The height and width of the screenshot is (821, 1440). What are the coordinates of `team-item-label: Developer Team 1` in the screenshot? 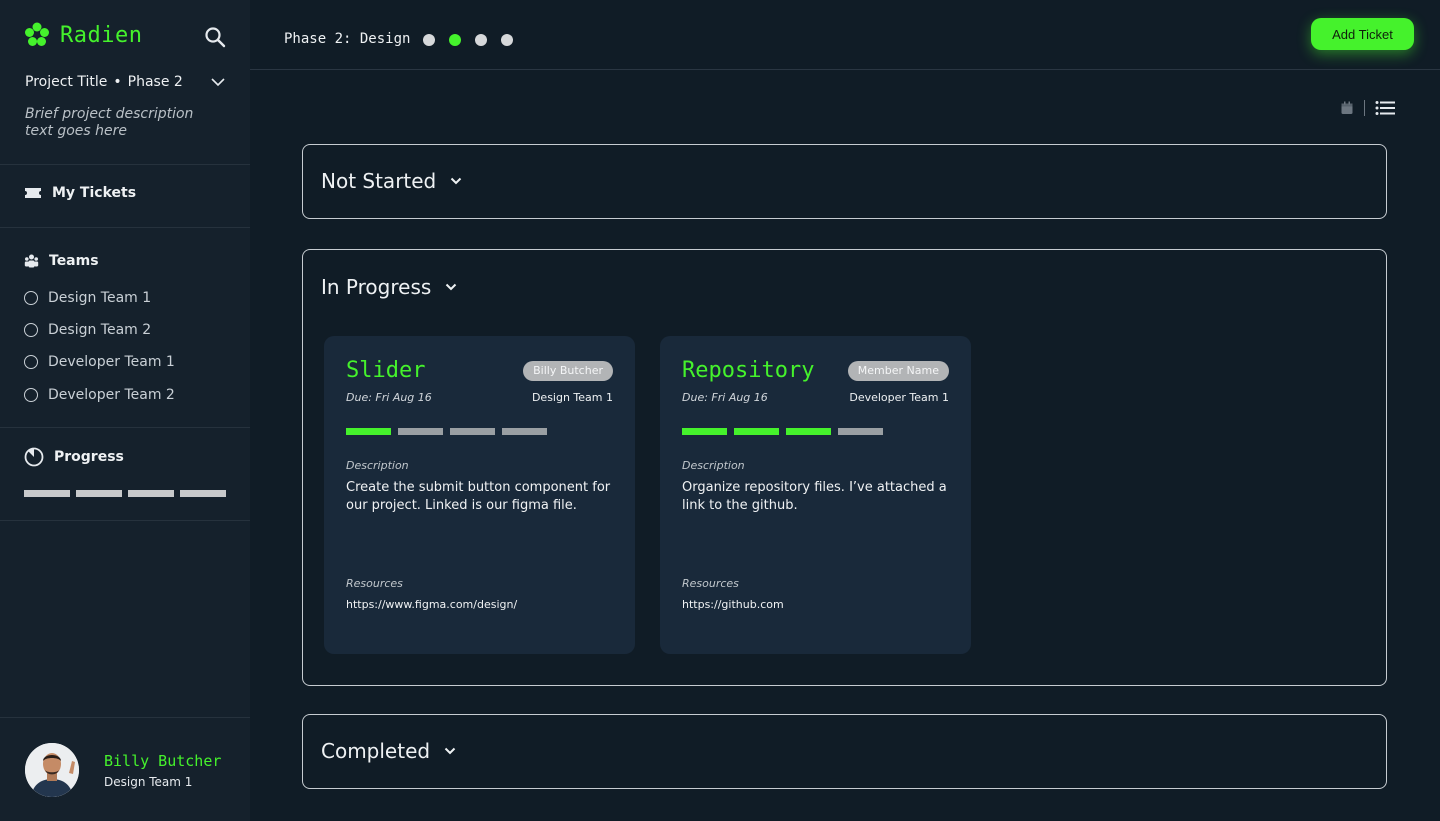 It's located at (111, 362).